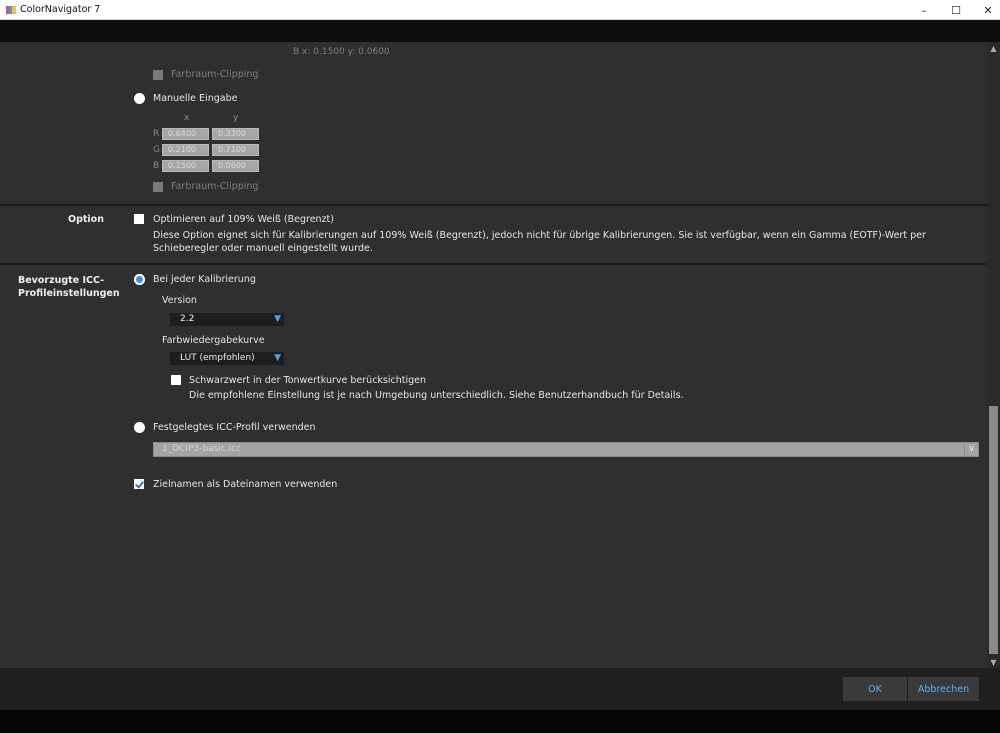 This screenshot has width=1000, height=733. I want to click on each-calibration-radio, so click(139, 279).